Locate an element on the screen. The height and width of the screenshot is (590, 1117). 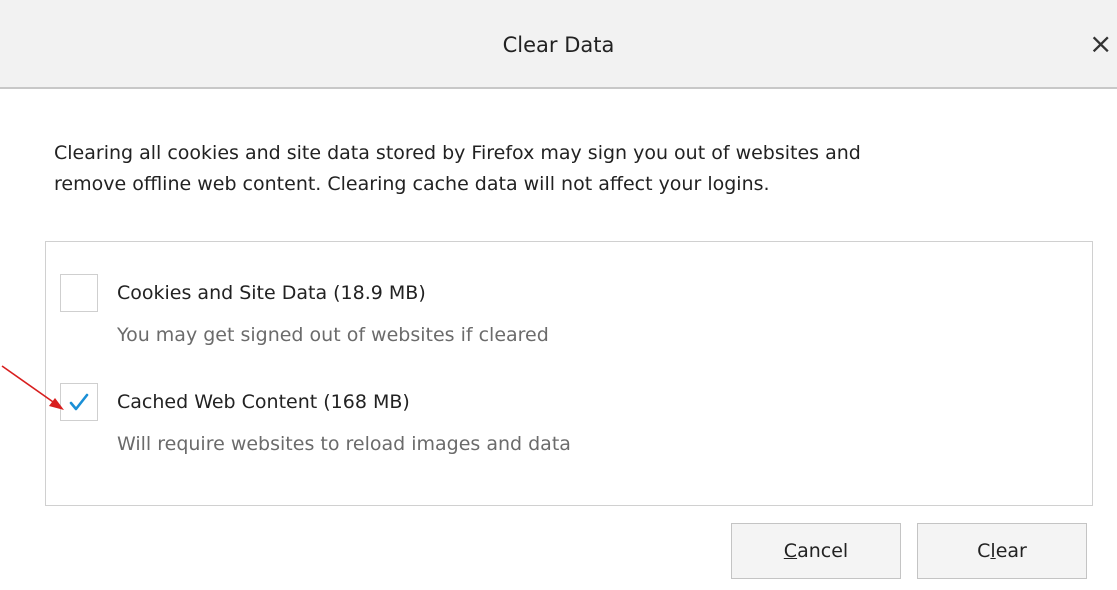
cancel-label-suffix: ancel is located at coordinates (823, 551).